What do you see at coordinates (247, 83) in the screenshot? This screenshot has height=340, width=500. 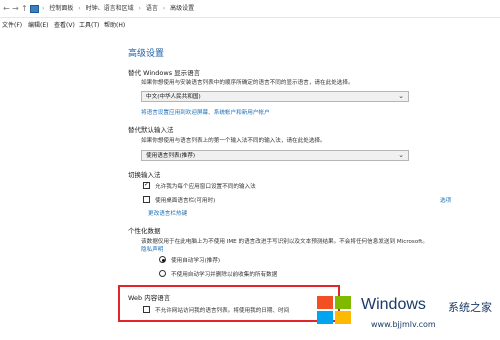 I see `display-language-desc: 如果你想使用与安装语言列表中的顺序所确定的语言不同的显示语言，请在此处选择。` at bounding box center [247, 83].